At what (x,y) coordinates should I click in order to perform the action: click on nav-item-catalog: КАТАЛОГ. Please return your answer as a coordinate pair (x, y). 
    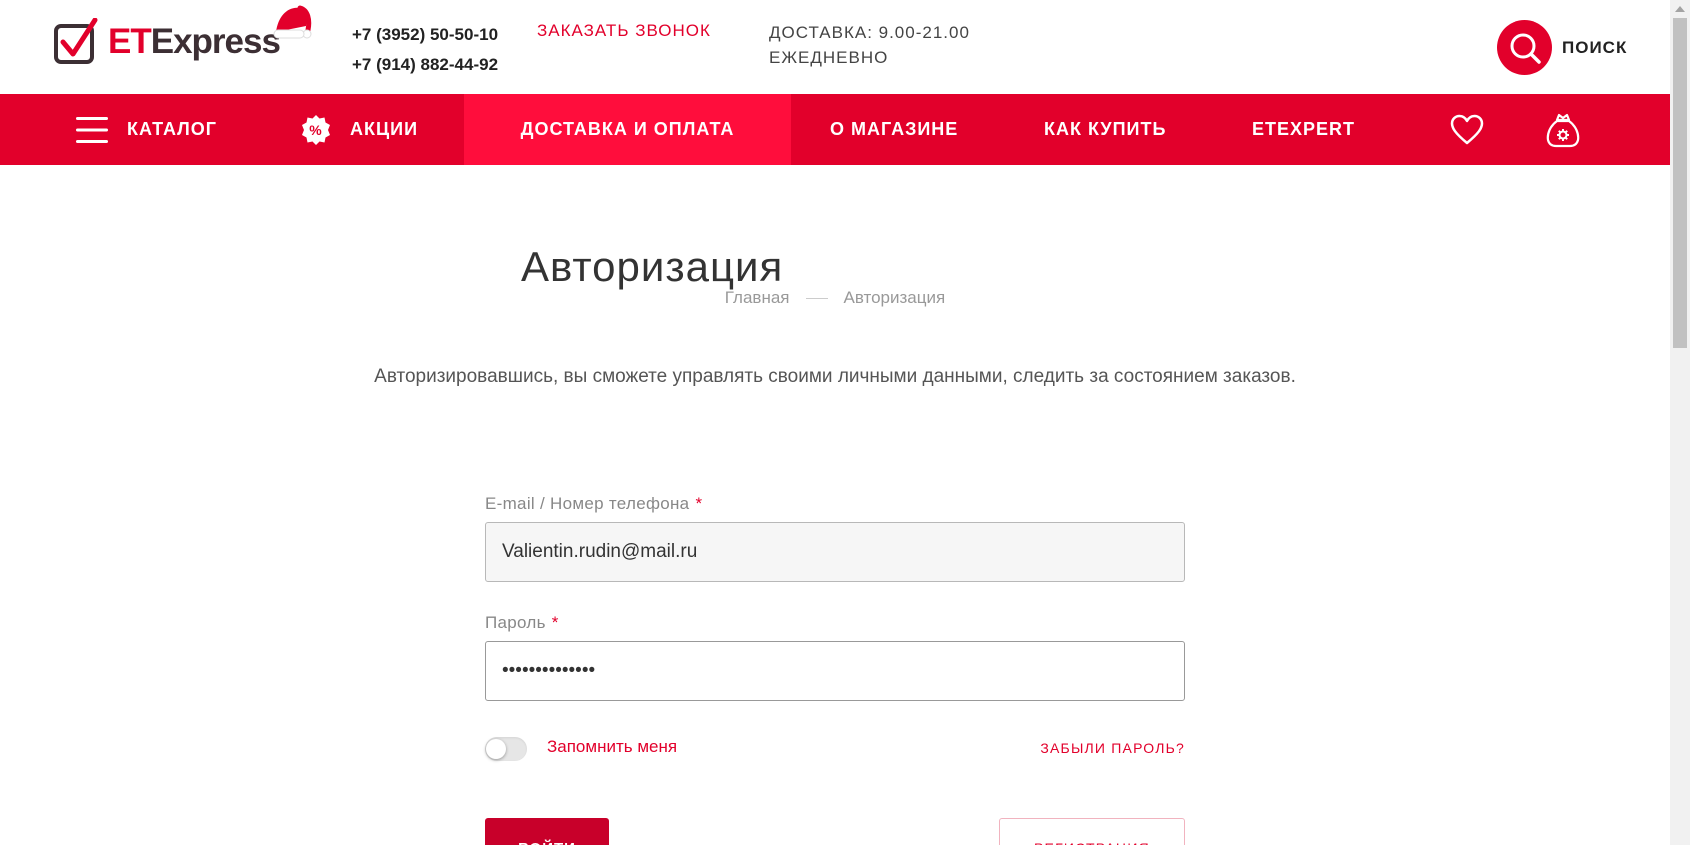
    Looking at the image, I should click on (146, 129).